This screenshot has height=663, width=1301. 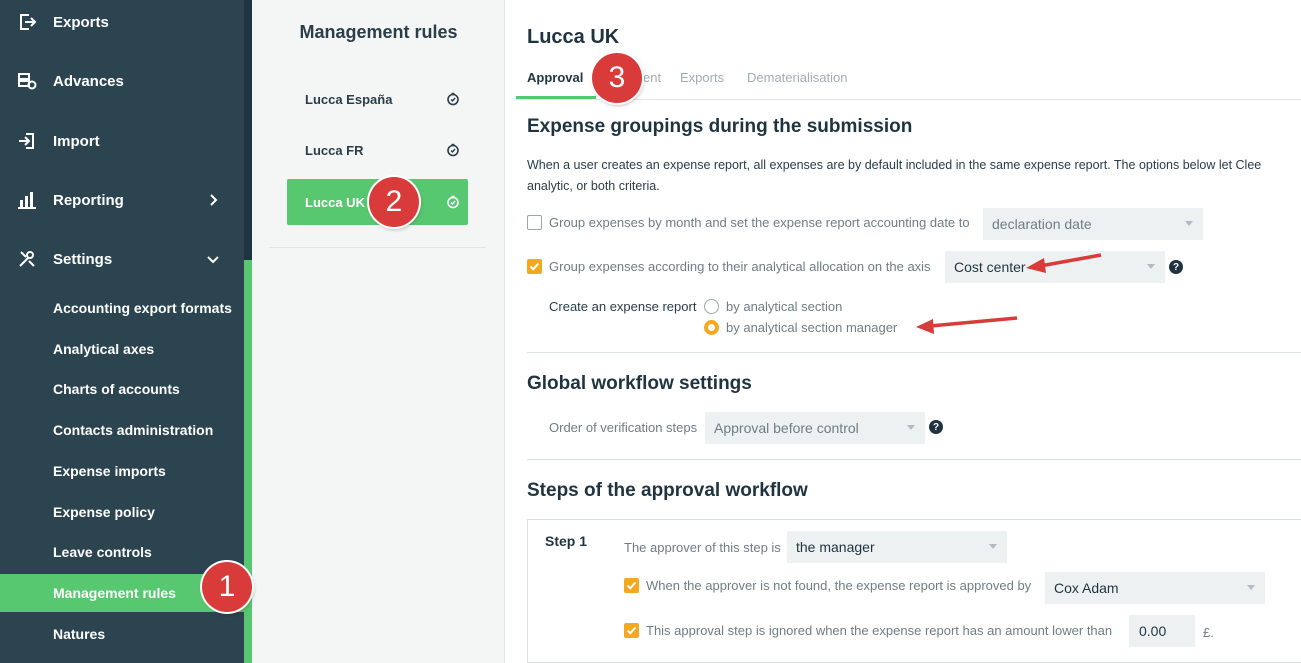 I want to click on radio-option-section: by analytical section, so click(x=773, y=306).